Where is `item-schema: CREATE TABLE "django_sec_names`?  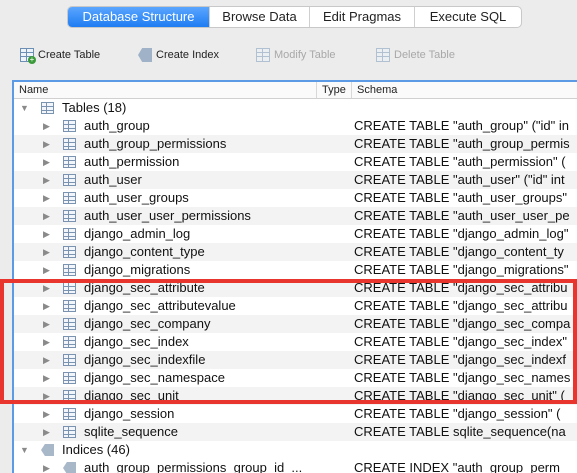 item-schema: CREATE TABLE "django_sec_names is located at coordinates (462, 377).